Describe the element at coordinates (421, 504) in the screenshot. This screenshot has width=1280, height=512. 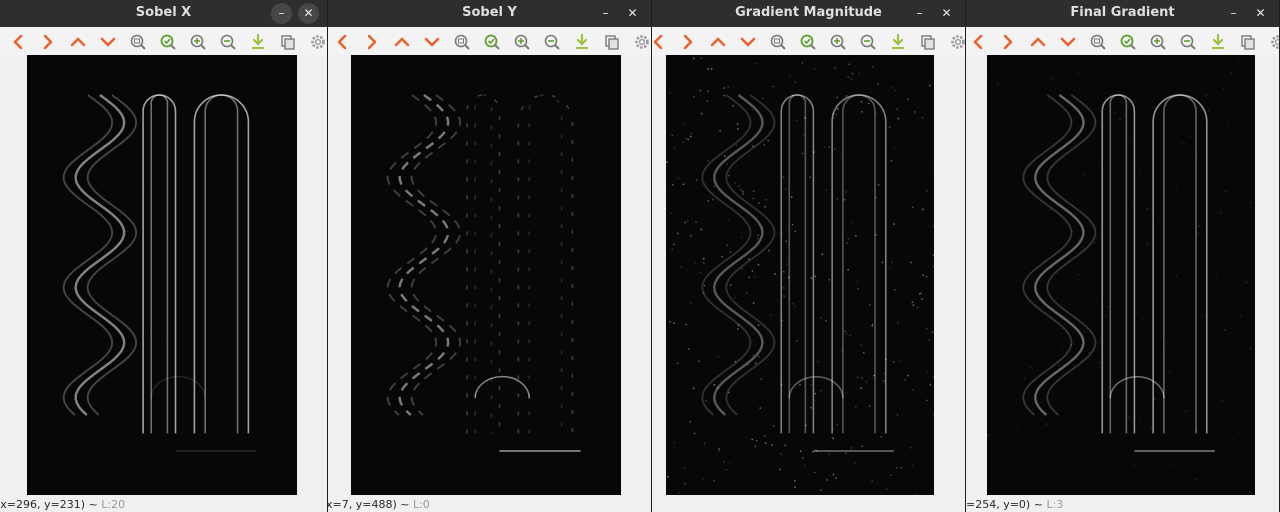
I see `status-level: L:0` at that location.